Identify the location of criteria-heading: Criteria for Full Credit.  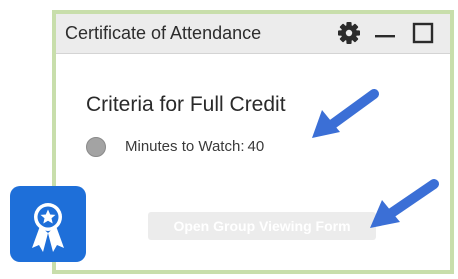
(186, 104).